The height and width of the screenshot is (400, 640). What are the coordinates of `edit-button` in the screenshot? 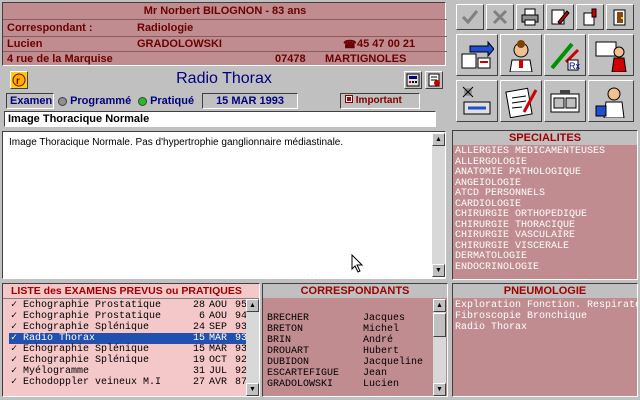 It's located at (560, 17).